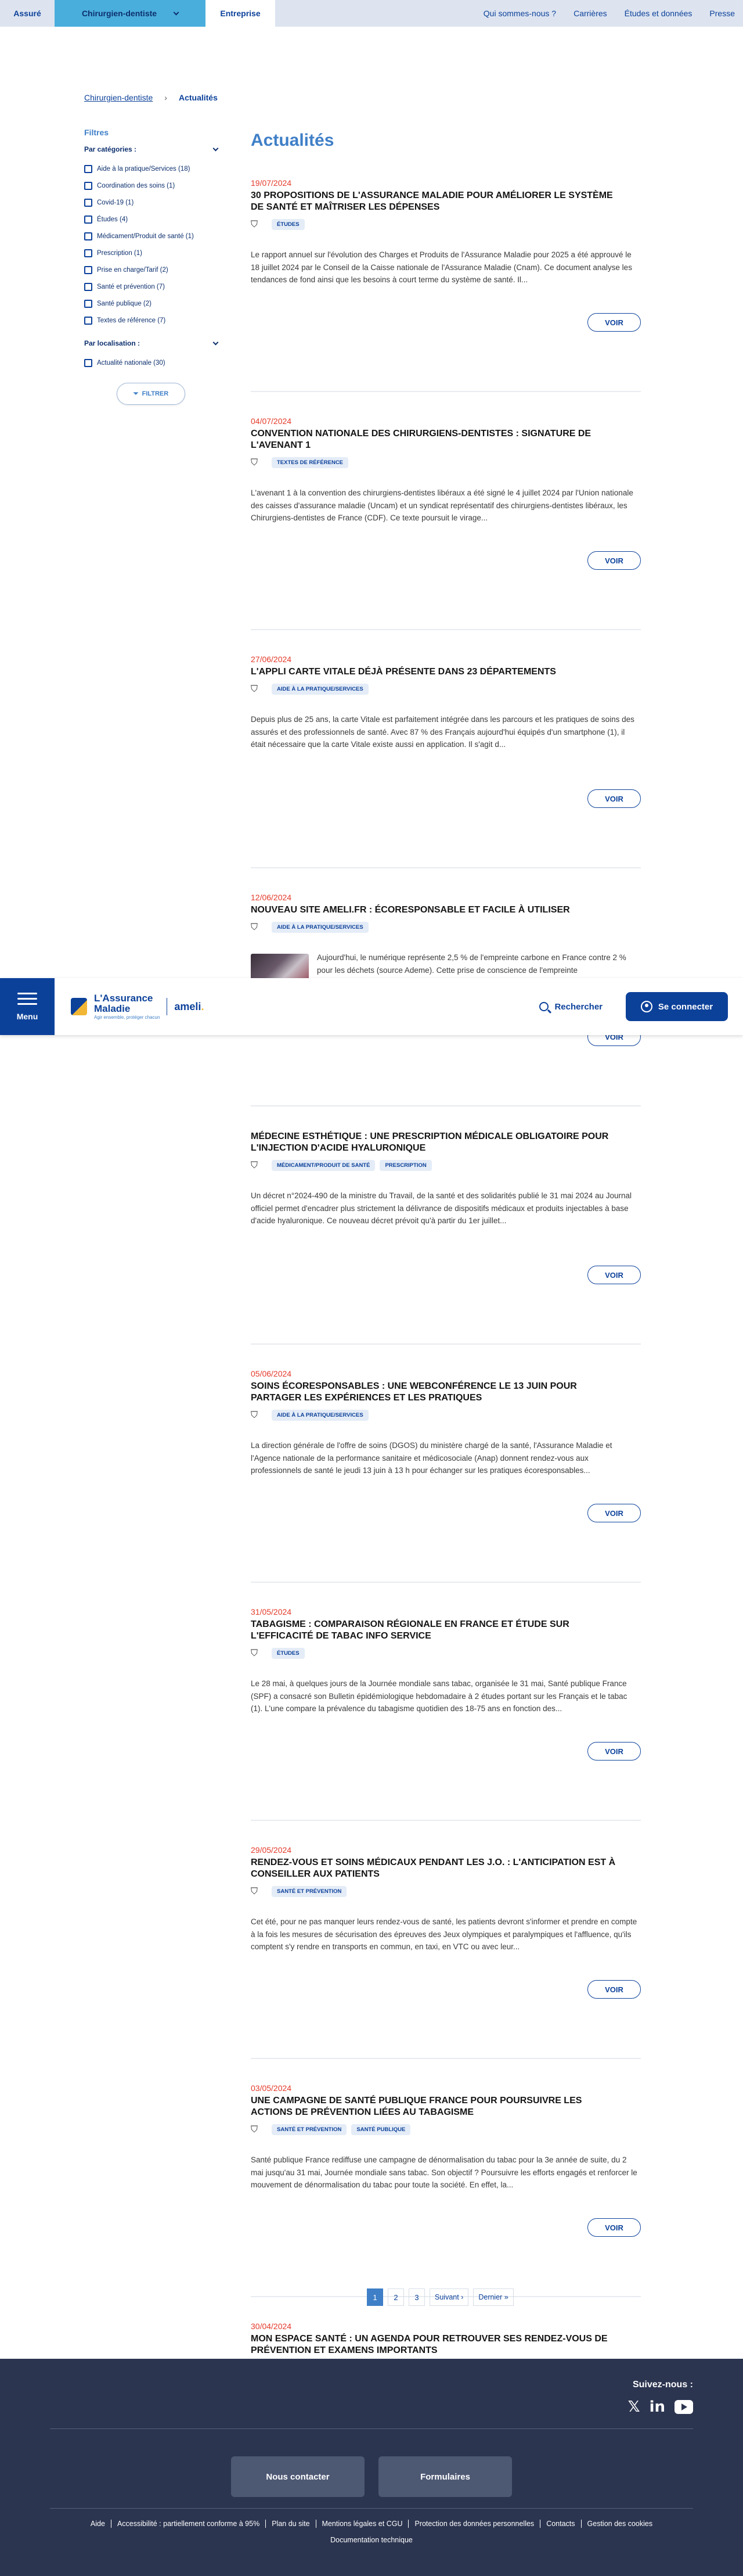  What do you see at coordinates (27, 1006) in the screenshot?
I see `menu-button: Menu` at bounding box center [27, 1006].